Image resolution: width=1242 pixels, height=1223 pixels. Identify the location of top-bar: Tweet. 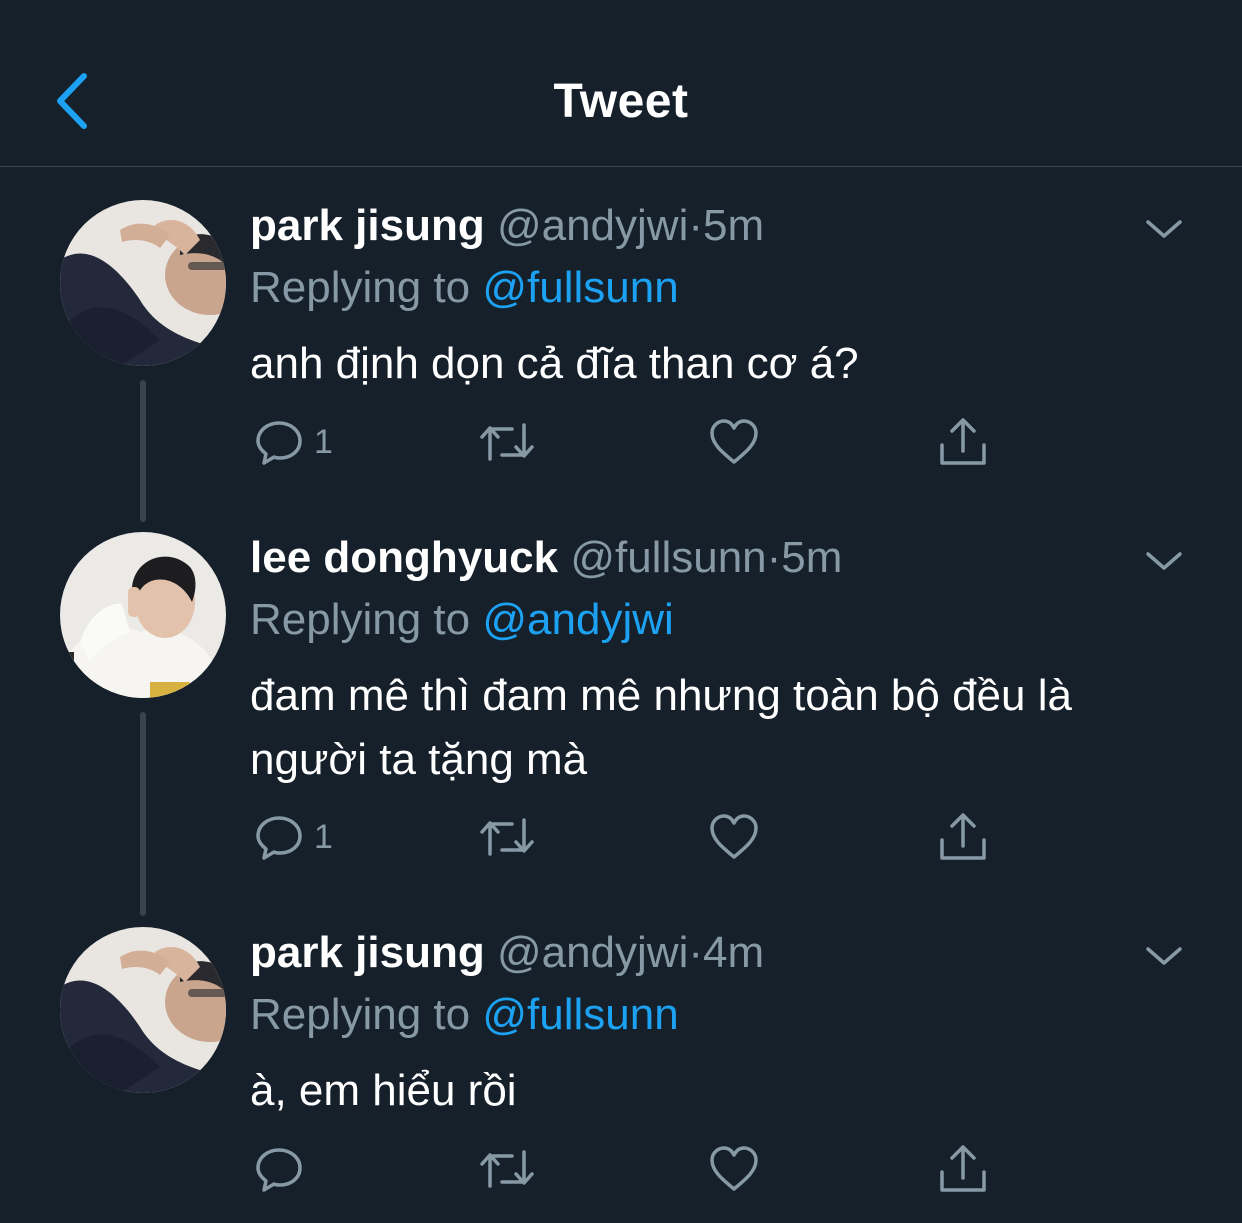
(621, 83).